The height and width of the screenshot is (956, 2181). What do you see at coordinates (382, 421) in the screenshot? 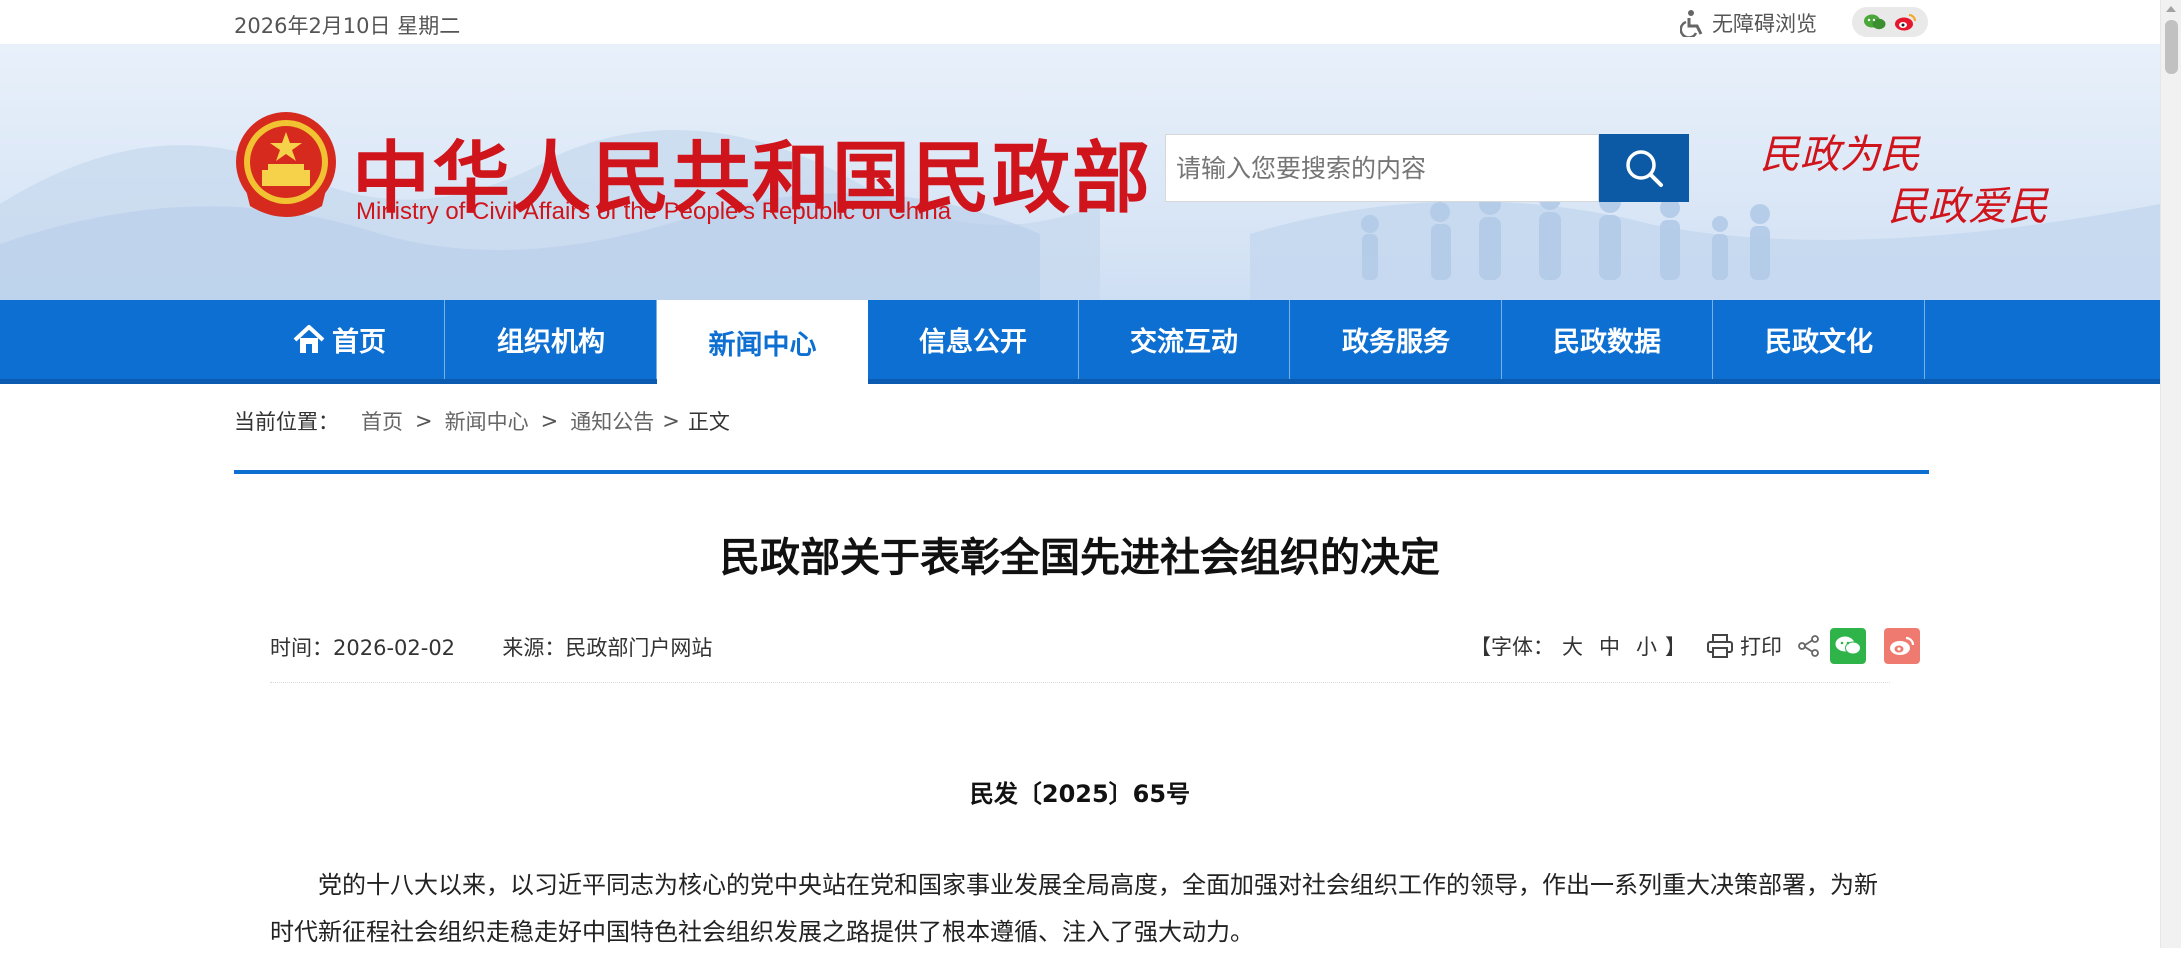
I see `breadcrumb-home: 首页` at bounding box center [382, 421].